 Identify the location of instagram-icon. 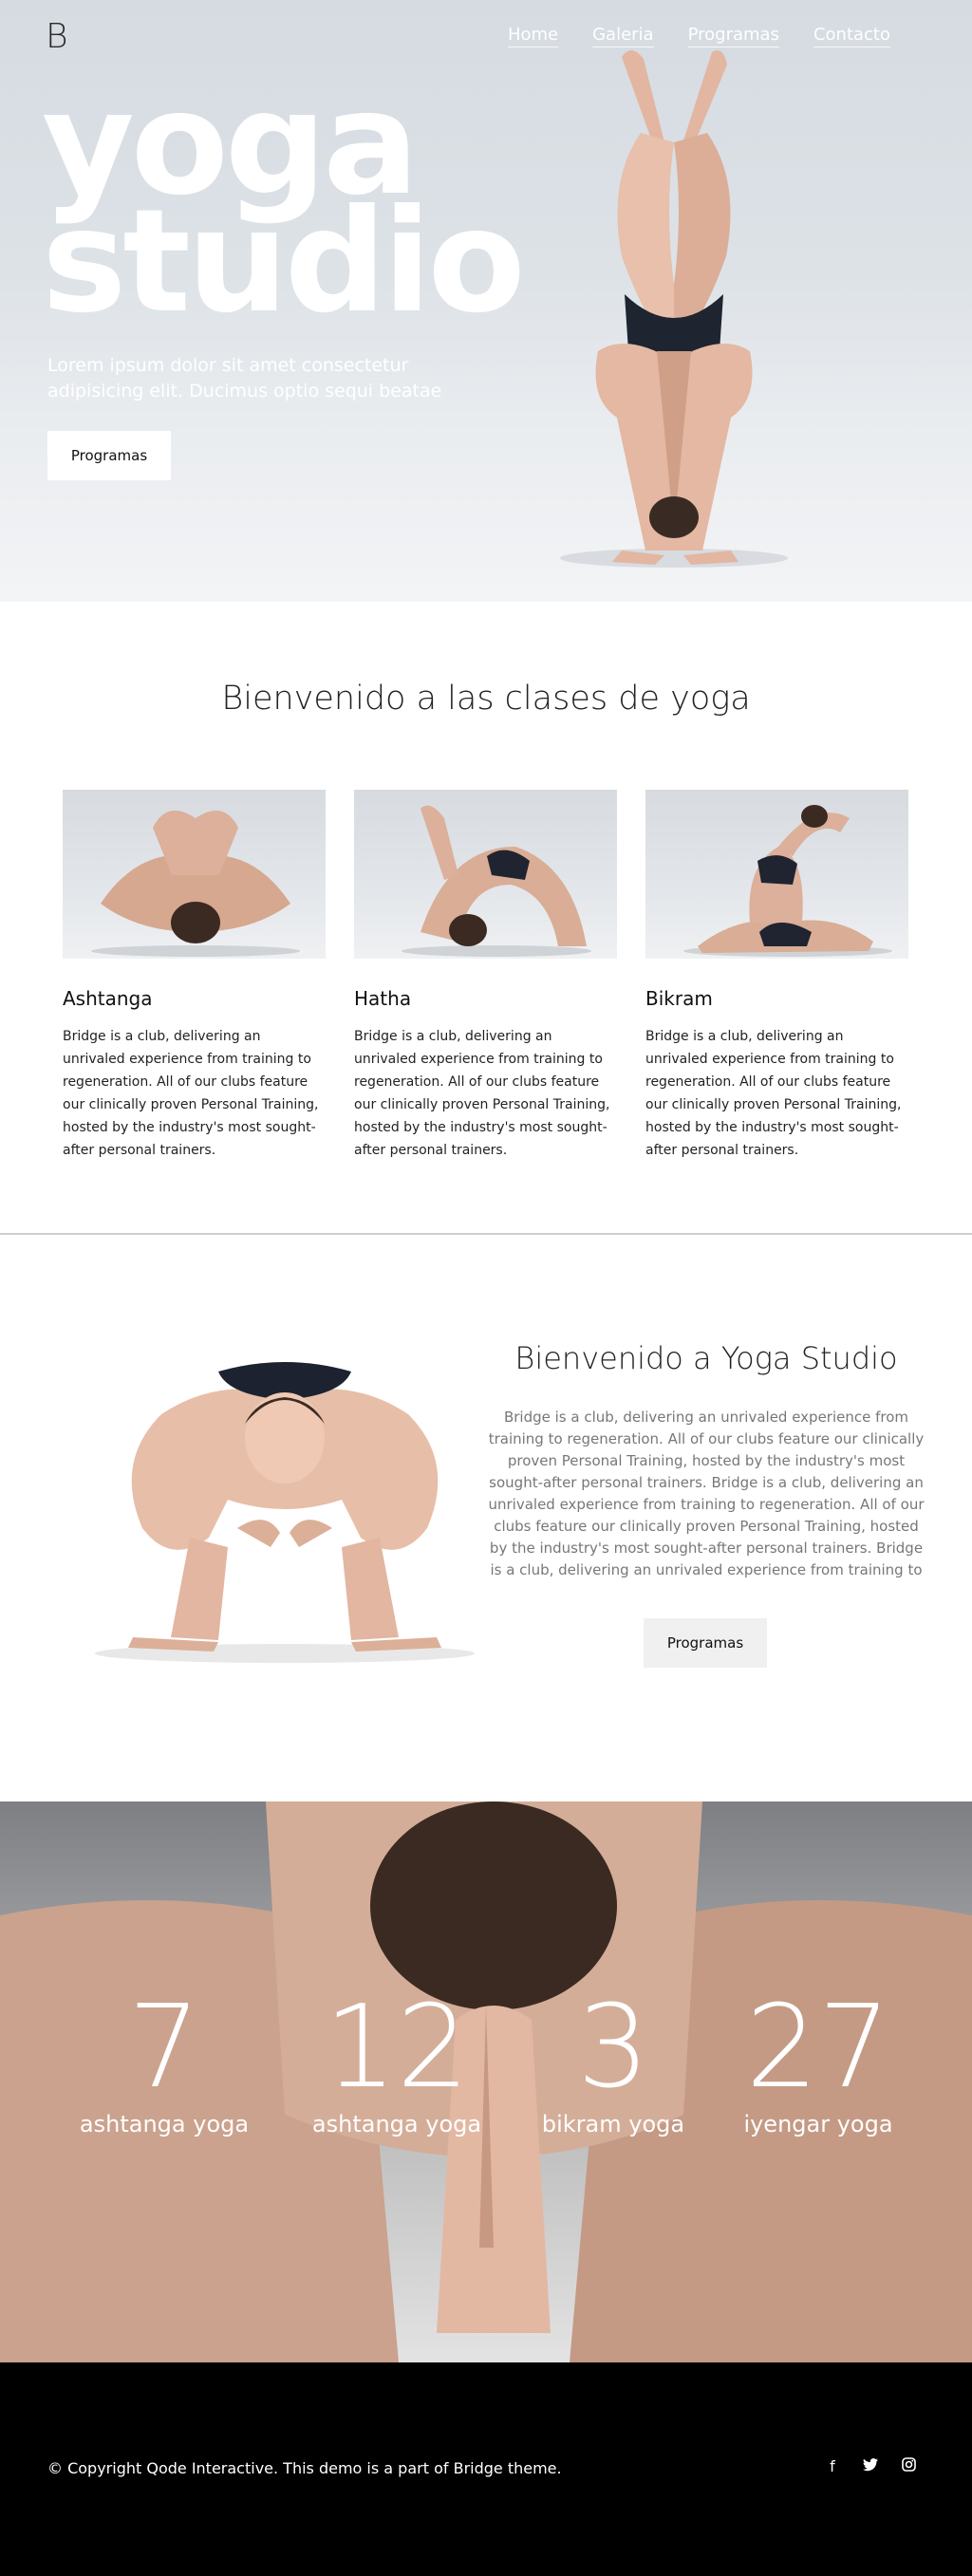
(909, 2466).